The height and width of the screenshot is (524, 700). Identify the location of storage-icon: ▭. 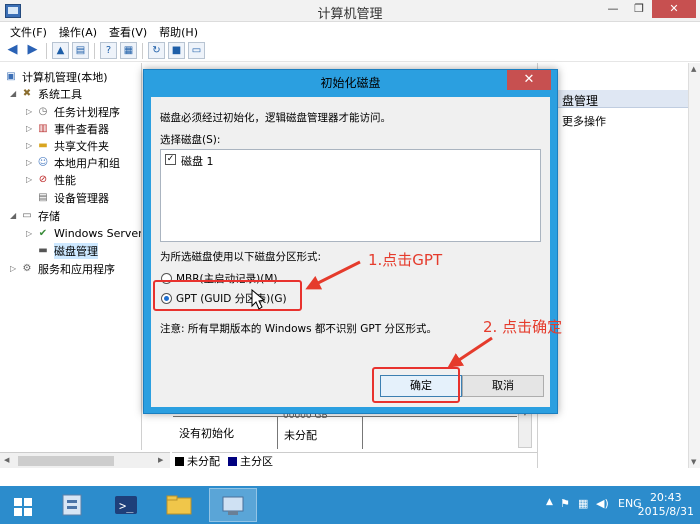
(27, 215).